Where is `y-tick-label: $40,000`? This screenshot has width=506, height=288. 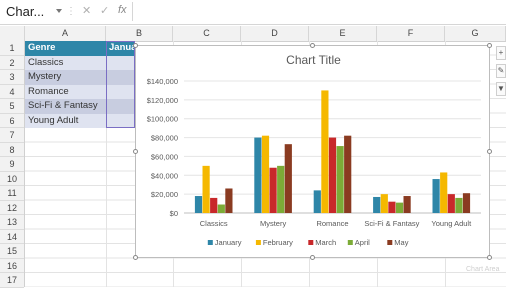
y-tick-label: $40,000 is located at coordinates (164, 175).